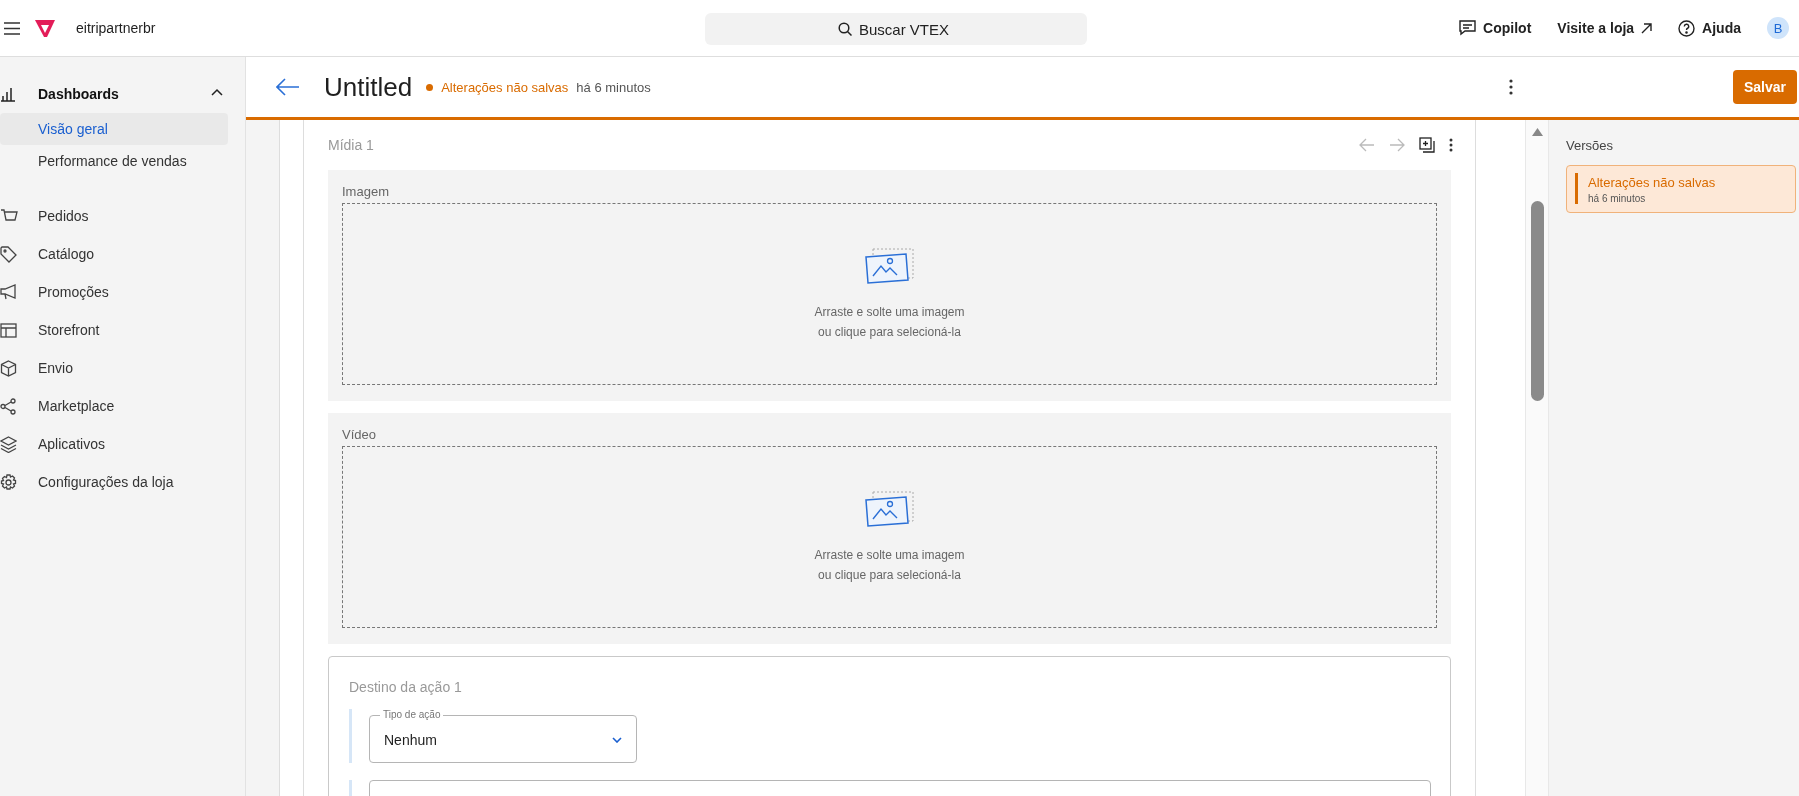 This screenshot has width=1799, height=796. What do you see at coordinates (1652, 182) in the screenshot?
I see `version-title: Alterações não salvas` at bounding box center [1652, 182].